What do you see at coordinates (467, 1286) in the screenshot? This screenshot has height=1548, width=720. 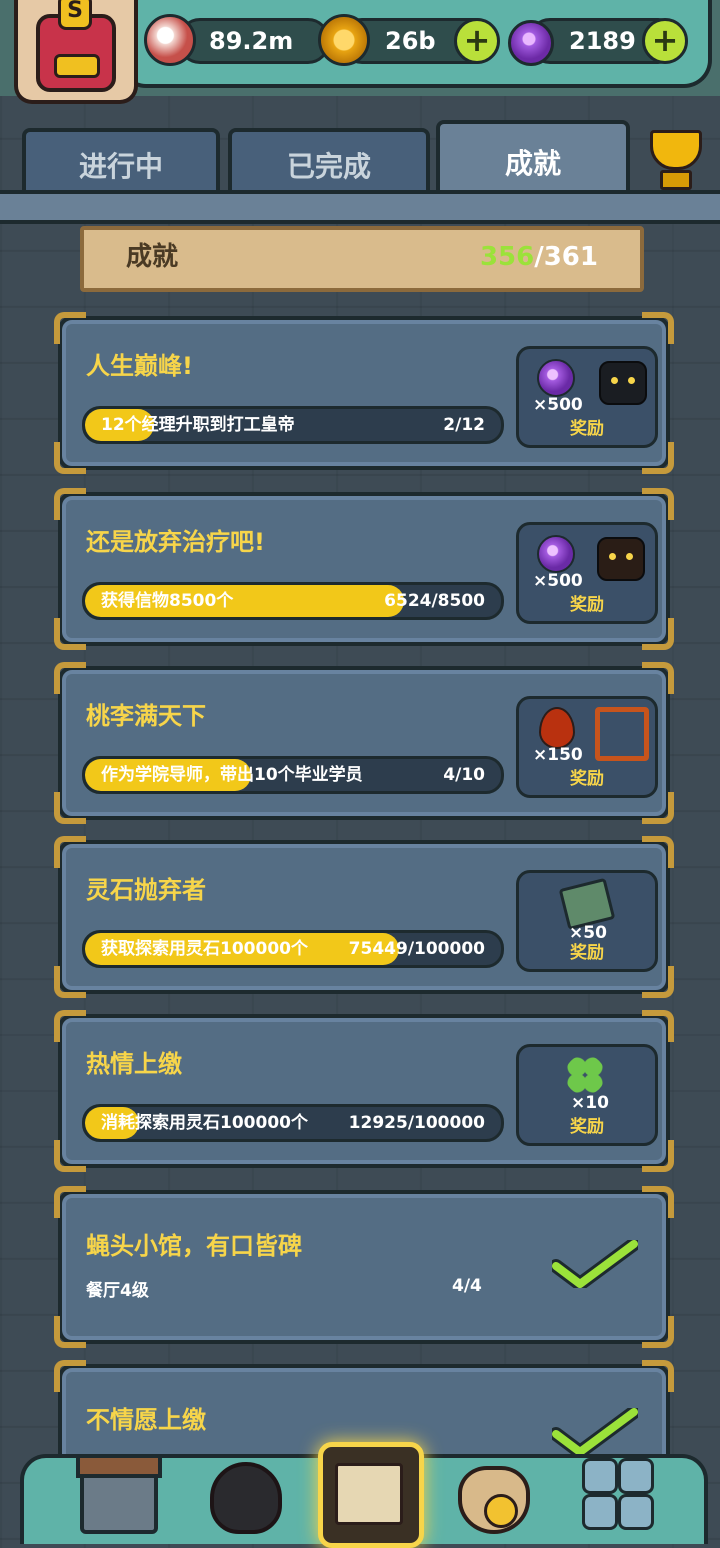 I see `achievement-progress: 4/4` at bounding box center [467, 1286].